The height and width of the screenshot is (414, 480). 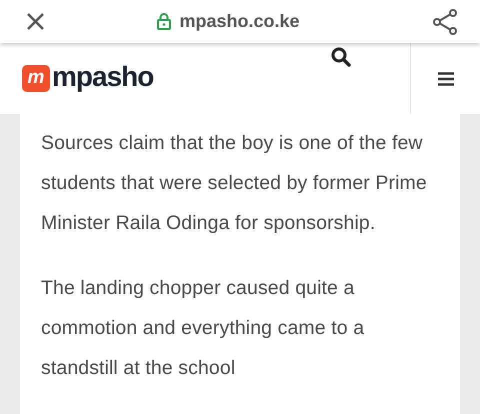 I want to click on logo-badge: m, so click(x=36, y=78).